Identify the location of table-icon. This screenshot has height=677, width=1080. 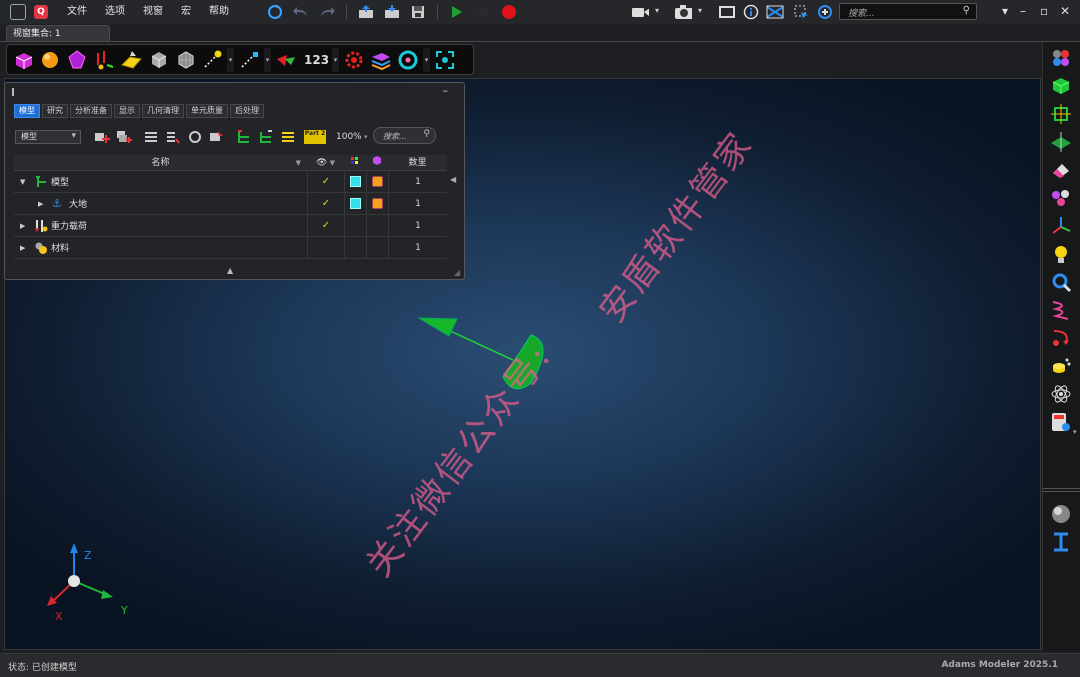
(287, 137).